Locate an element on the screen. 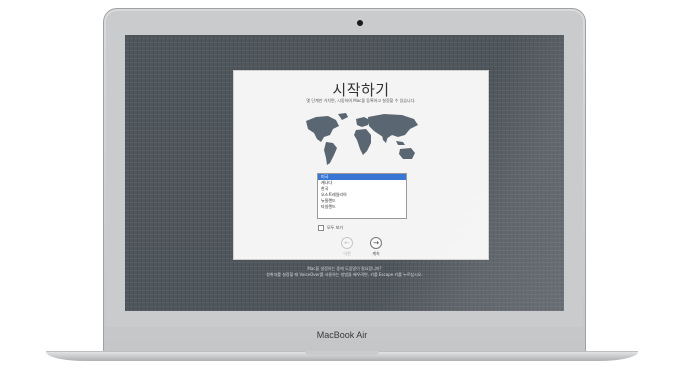 This screenshot has height=369, width=684. brand-label: MacBook Air is located at coordinates (342, 335).